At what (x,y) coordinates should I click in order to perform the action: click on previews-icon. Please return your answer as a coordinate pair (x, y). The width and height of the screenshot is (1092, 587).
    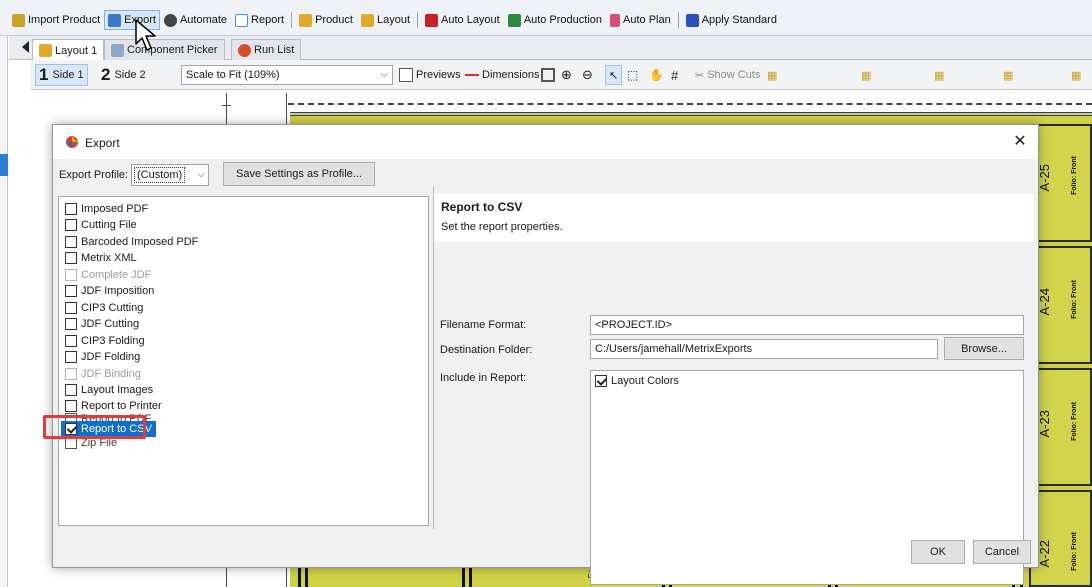
    Looking at the image, I should click on (406, 75).